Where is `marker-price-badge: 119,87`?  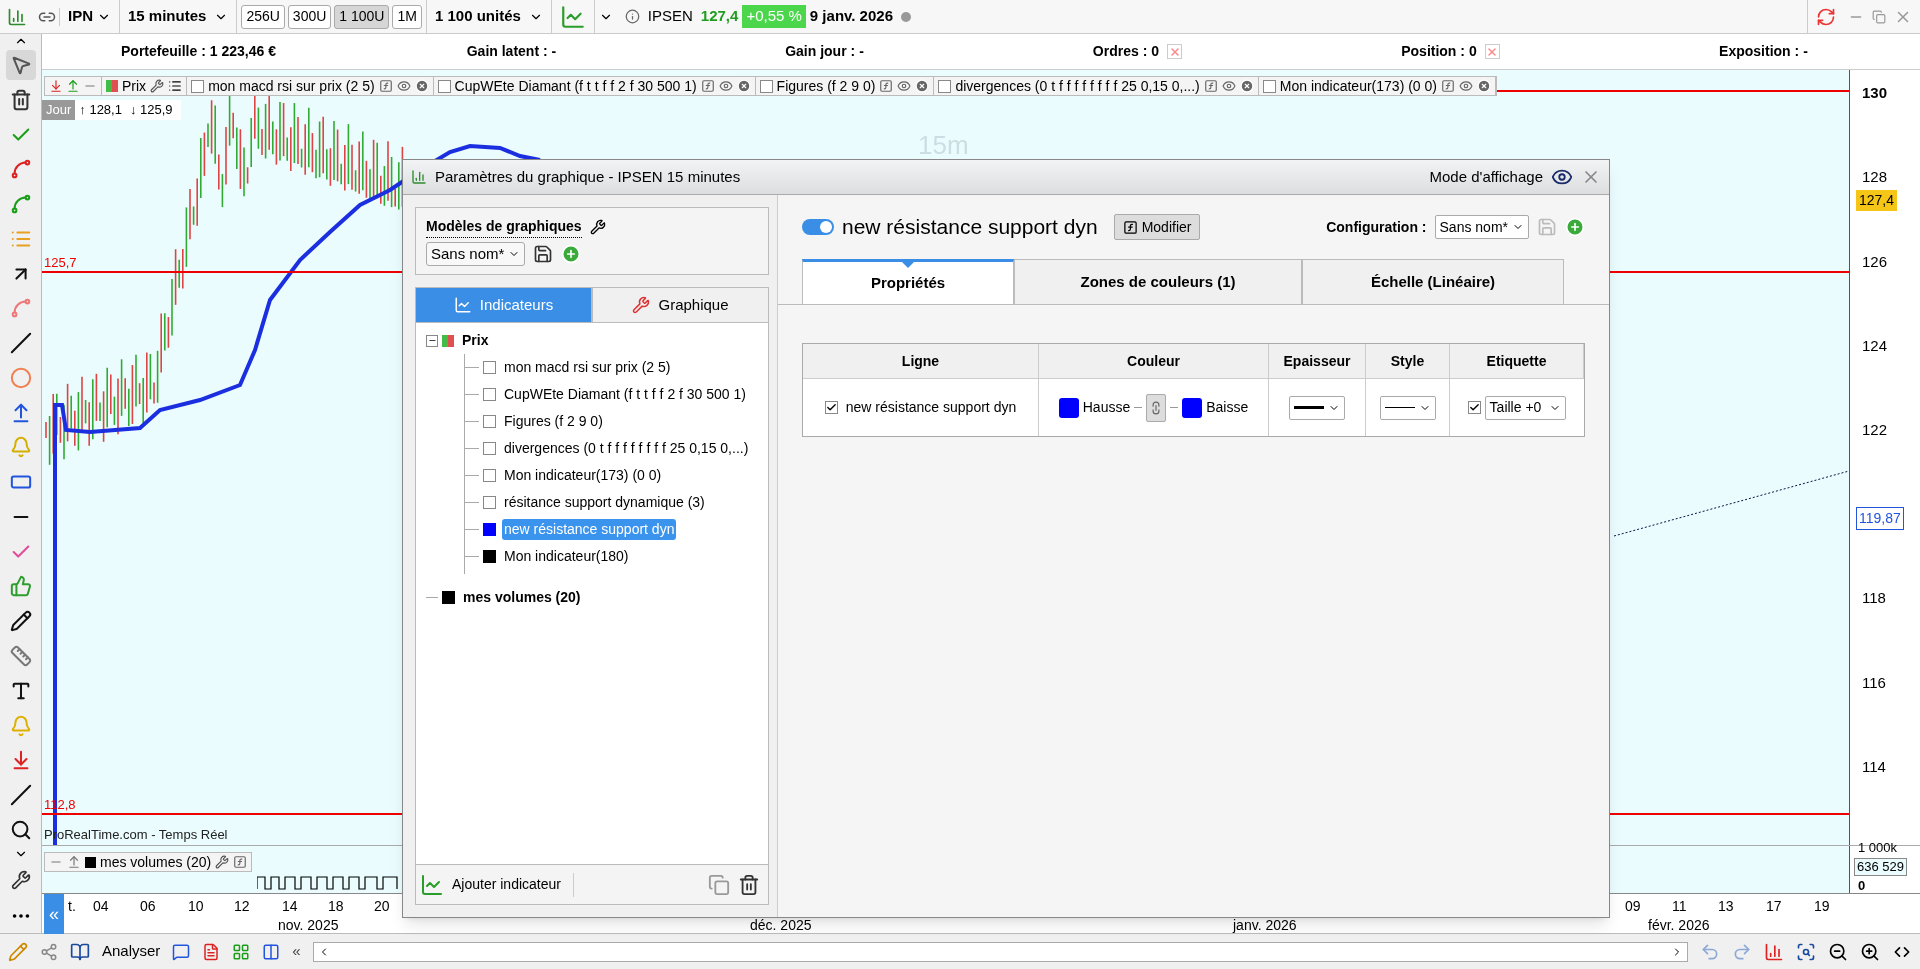 marker-price-badge: 119,87 is located at coordinates (1880, 518).